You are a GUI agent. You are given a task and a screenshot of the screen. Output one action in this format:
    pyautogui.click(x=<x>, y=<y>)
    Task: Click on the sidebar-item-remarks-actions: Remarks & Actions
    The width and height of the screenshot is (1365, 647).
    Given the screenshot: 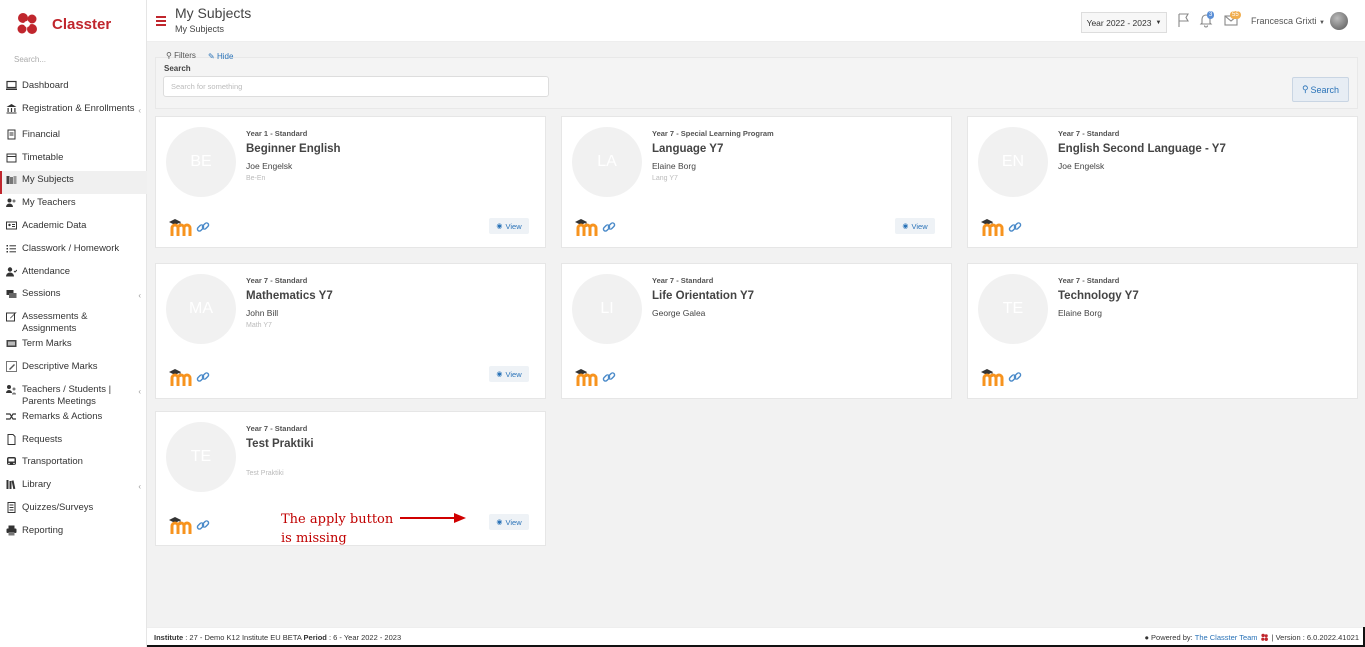 What is the action you would take?
    pyautogui.click(x=73, y=419)
    